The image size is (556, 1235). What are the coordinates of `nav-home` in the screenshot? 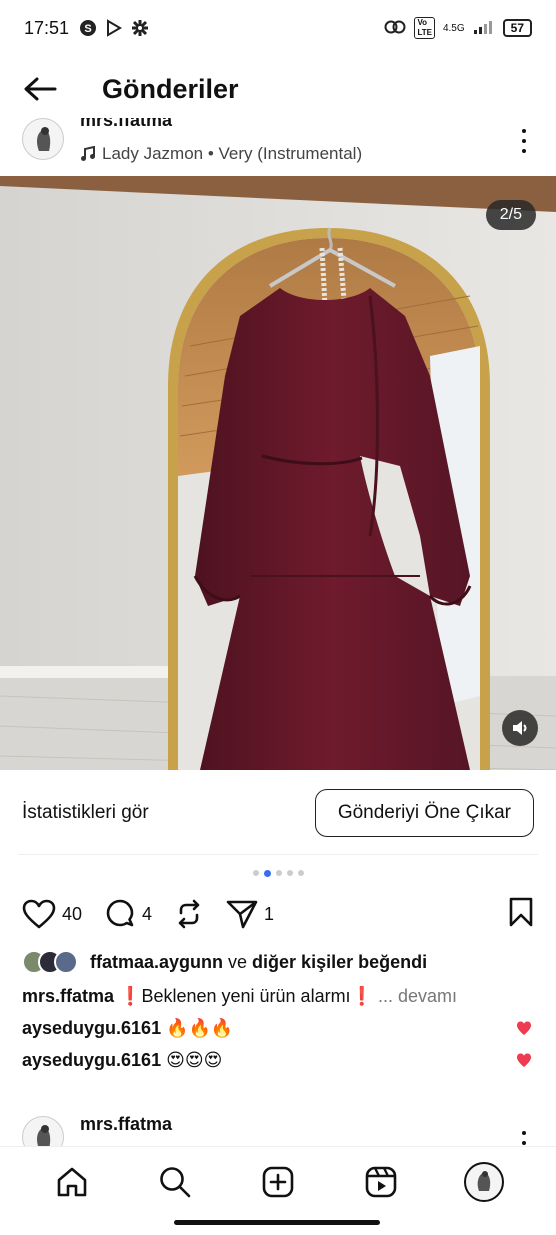 It's located at (72, 1182).